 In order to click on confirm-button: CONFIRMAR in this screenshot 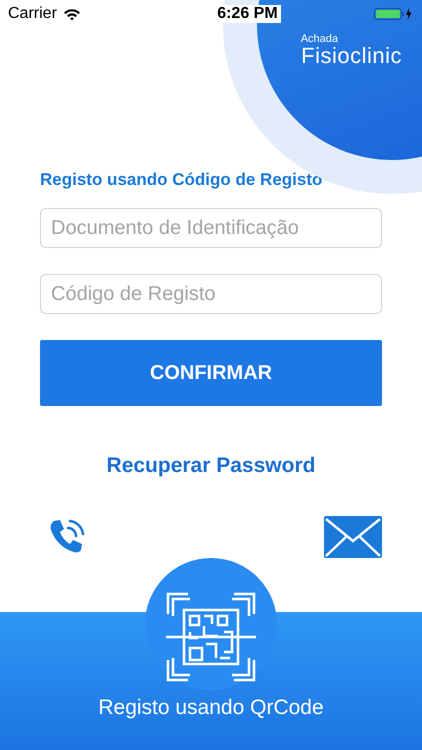, I will do `click(211, 373)`.